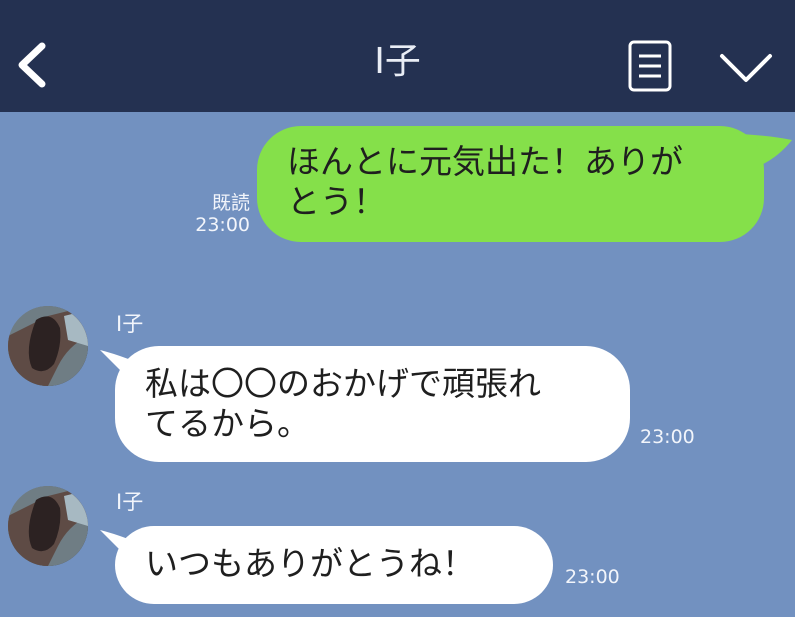  What do you see at coordinates (397, 61) in the screenshot?
I see `chat-title: I子` at bounding box center [397, 61].